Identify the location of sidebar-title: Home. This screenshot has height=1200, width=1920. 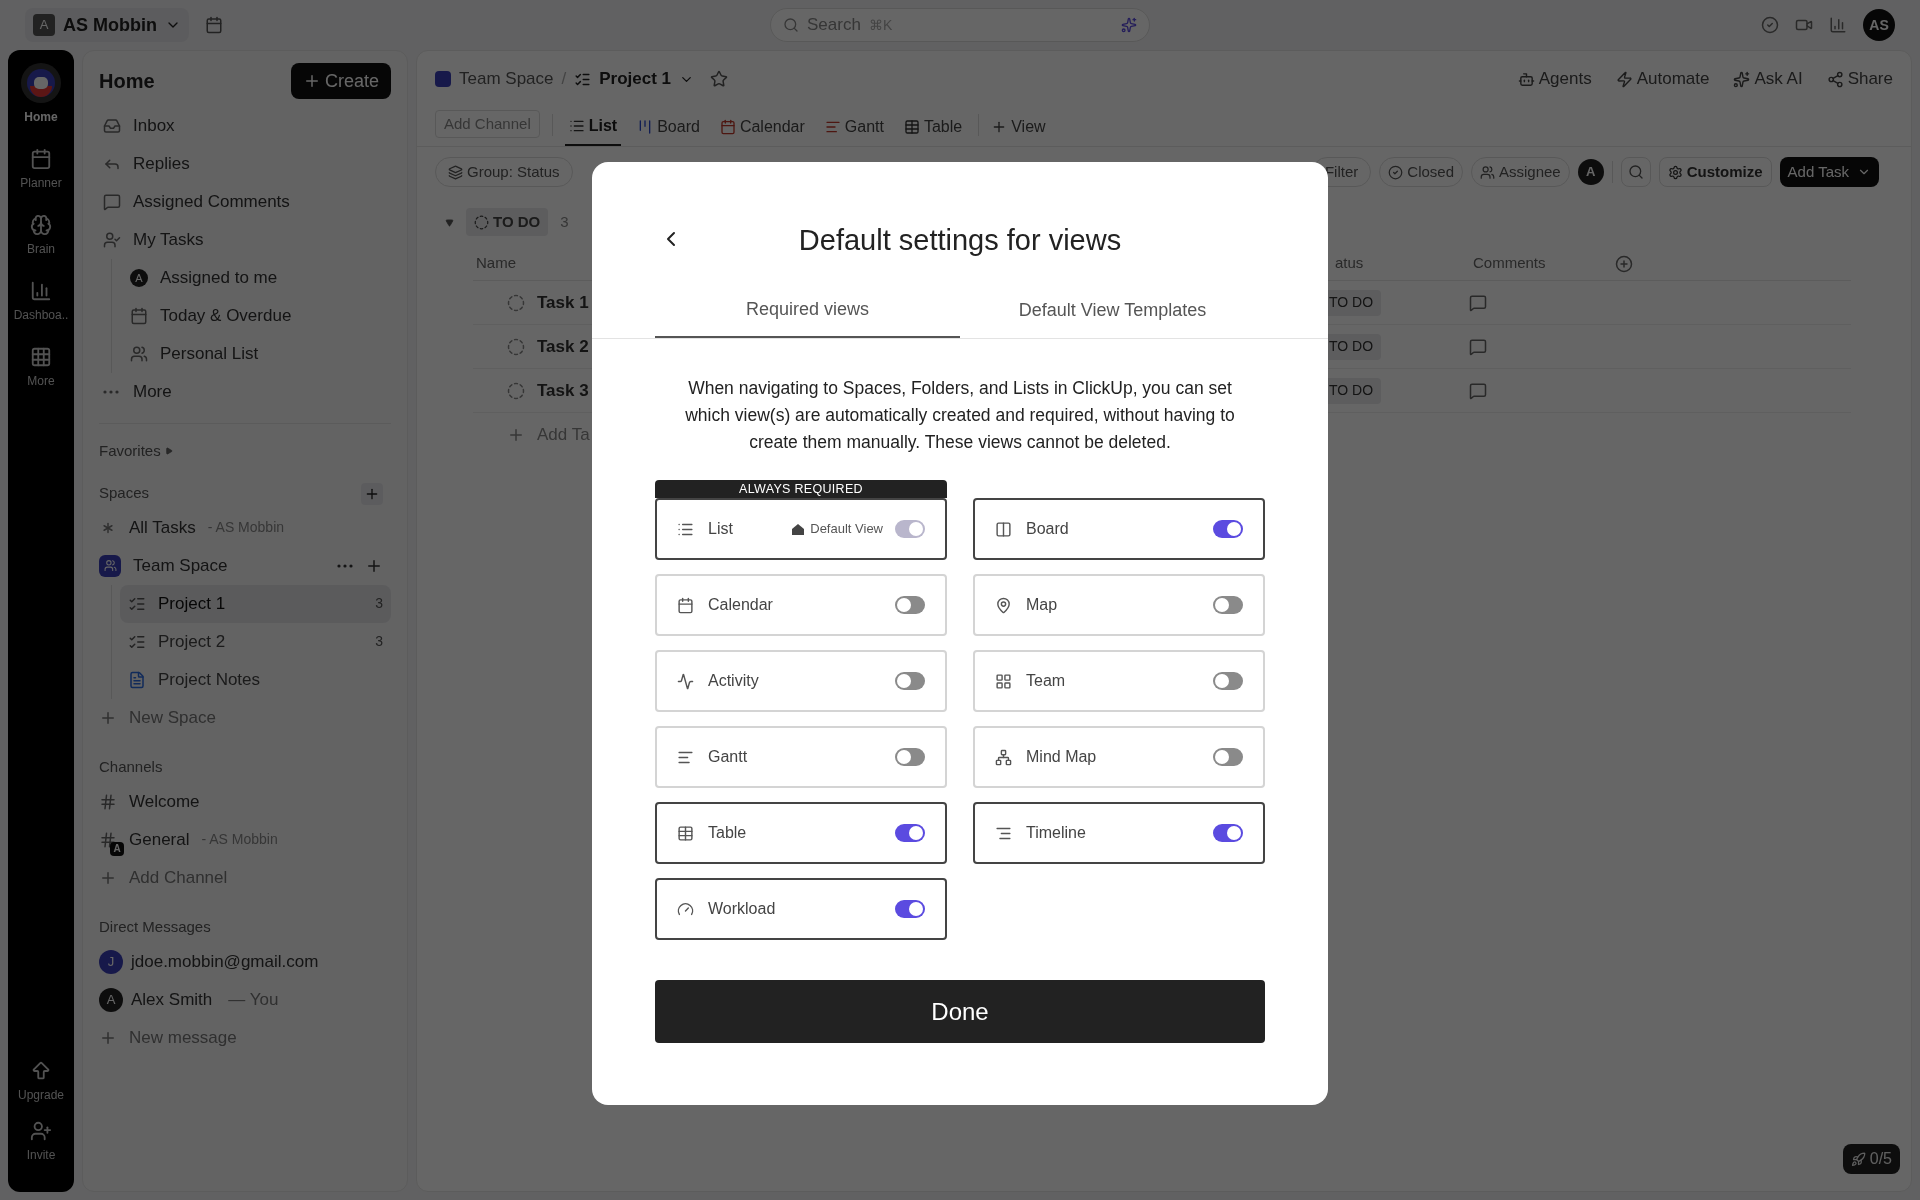
(127, 81).